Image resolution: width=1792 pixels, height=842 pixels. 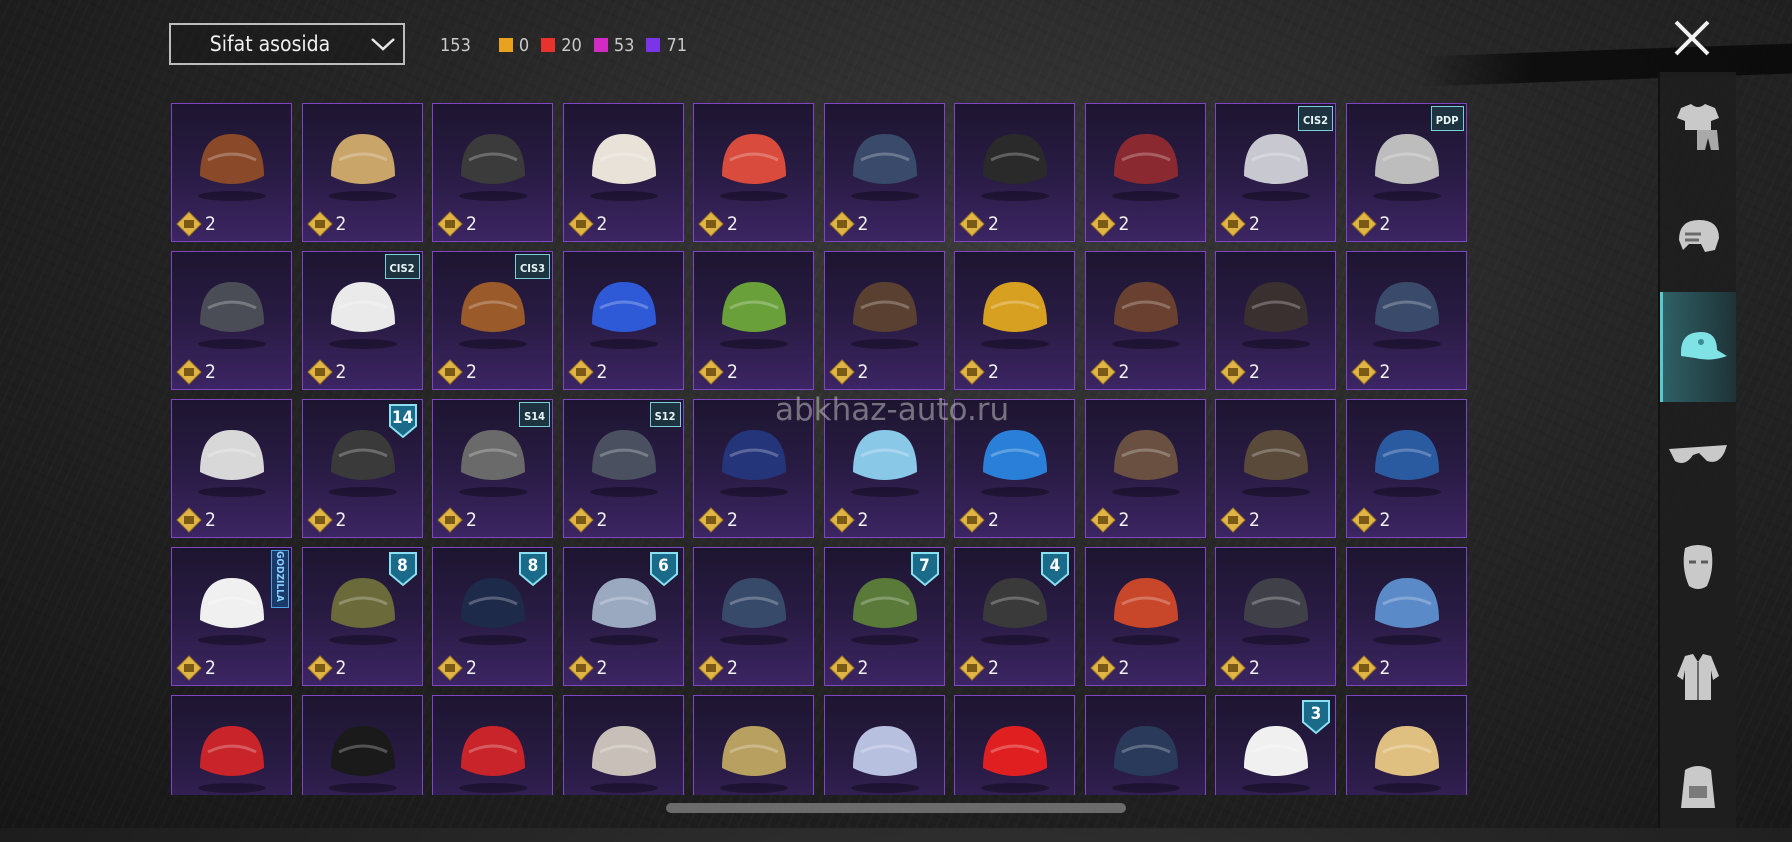 What do you see at coordinates (1698, 127) in the screenshot?
I see `category-outfit` at bounding box center [1698, 127].